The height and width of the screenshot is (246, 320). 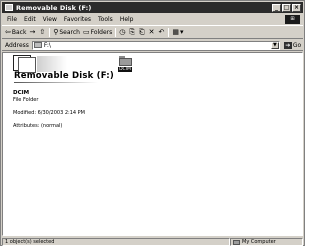 I want to click on move-to-icon: ⎘, so click(x=132, y=31).